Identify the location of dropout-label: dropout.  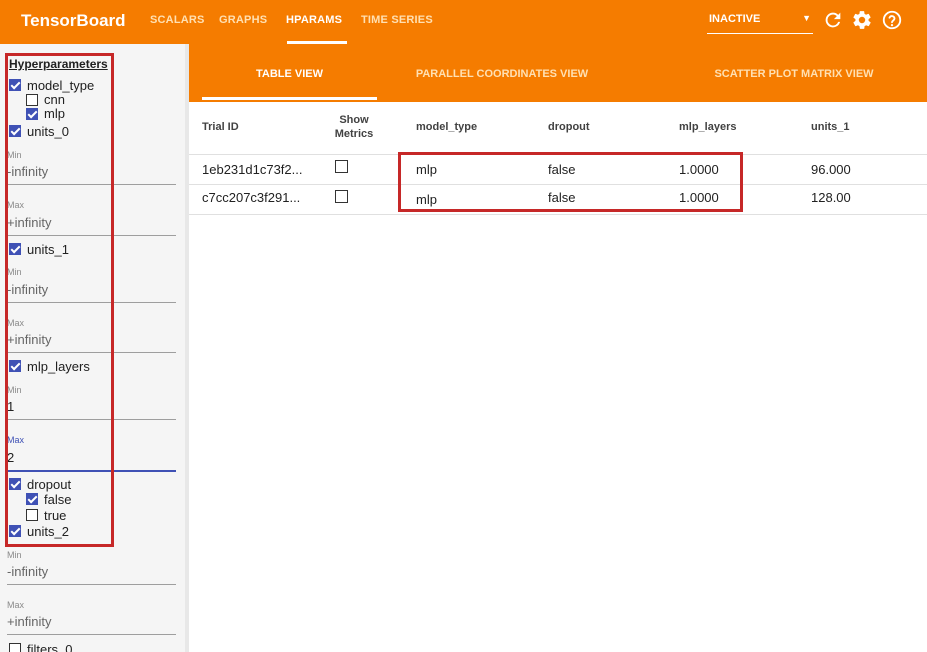
(49, 484).